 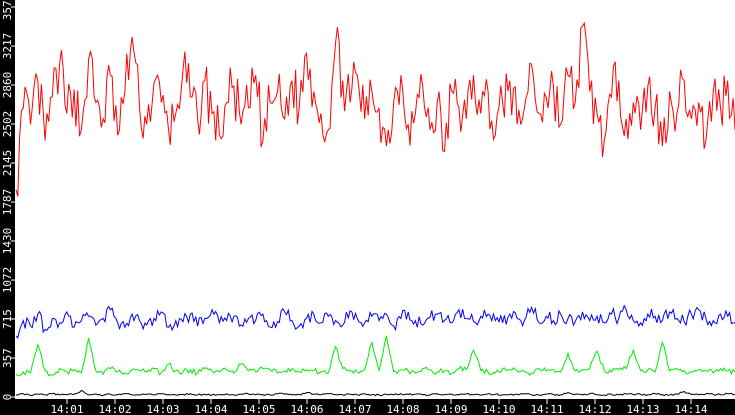 I want to click on x-tick-label: 14:12, so click(x=594, y=409).